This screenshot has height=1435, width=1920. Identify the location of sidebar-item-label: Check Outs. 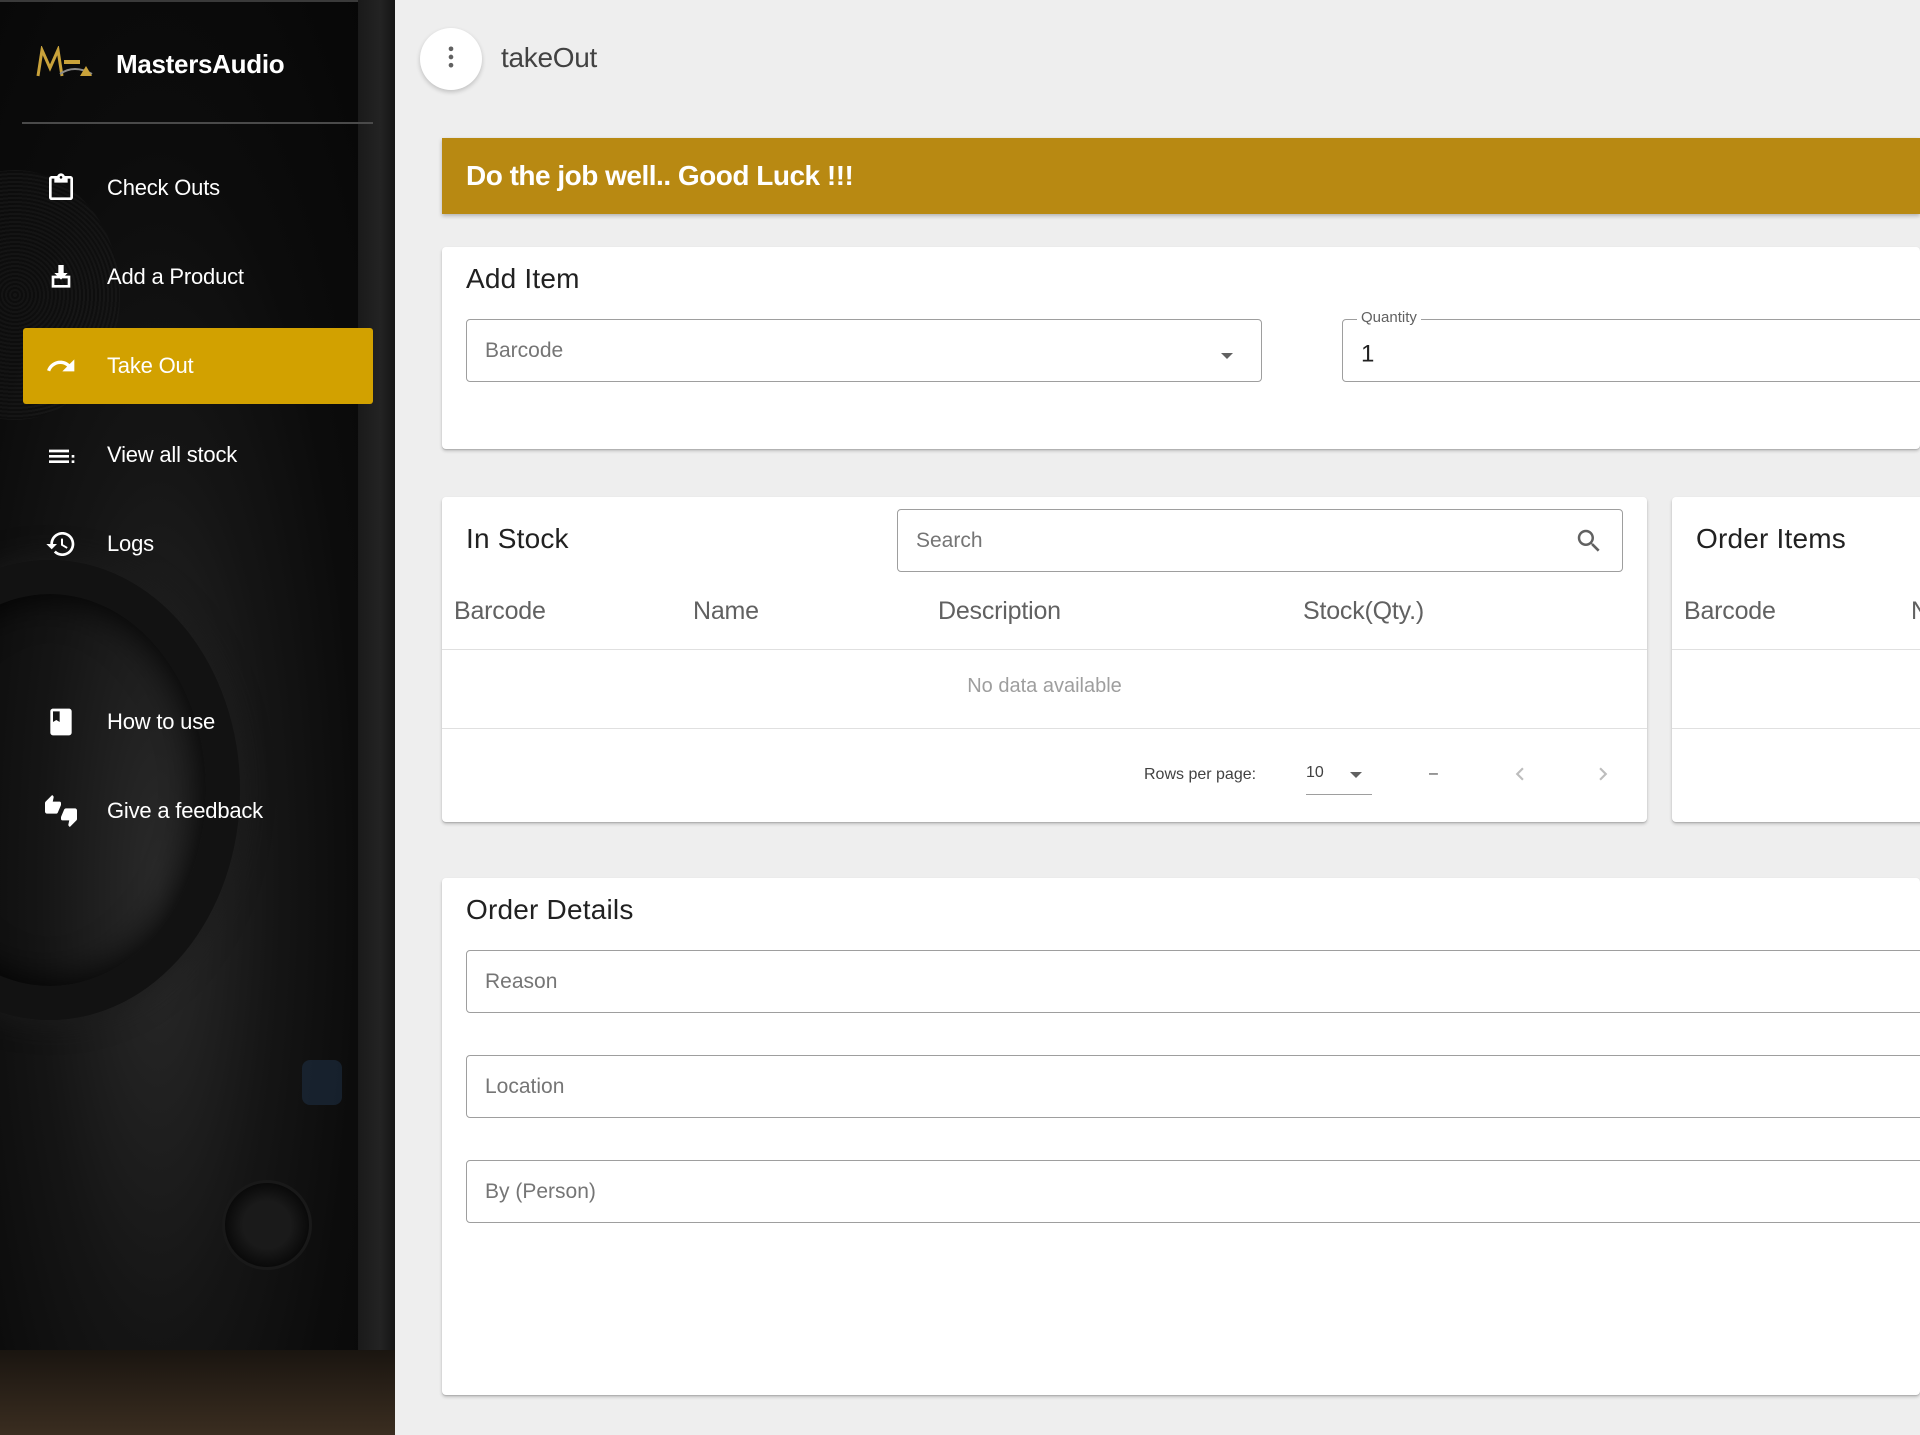
(163, 187).